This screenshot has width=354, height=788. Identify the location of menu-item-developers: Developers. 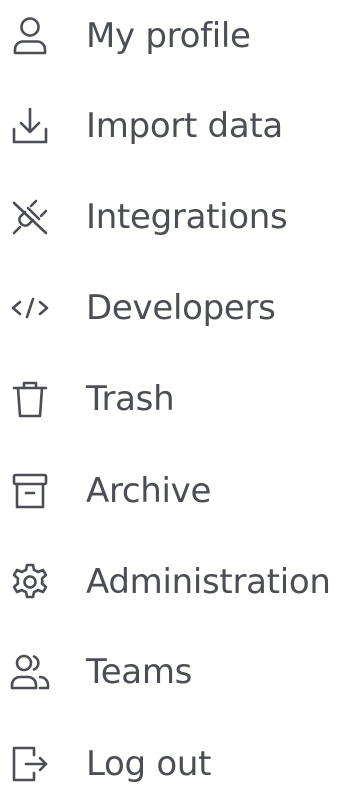
(177, 308).